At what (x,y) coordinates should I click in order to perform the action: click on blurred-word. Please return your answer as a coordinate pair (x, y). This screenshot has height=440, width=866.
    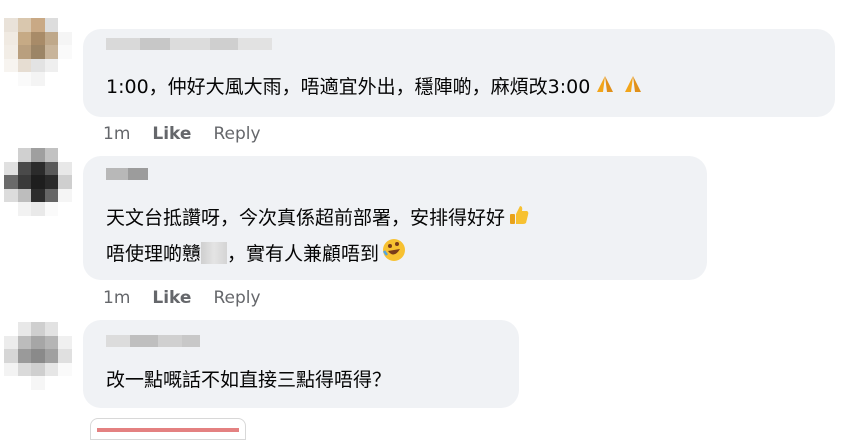
    Looking at the image, I should click on (214, 253).